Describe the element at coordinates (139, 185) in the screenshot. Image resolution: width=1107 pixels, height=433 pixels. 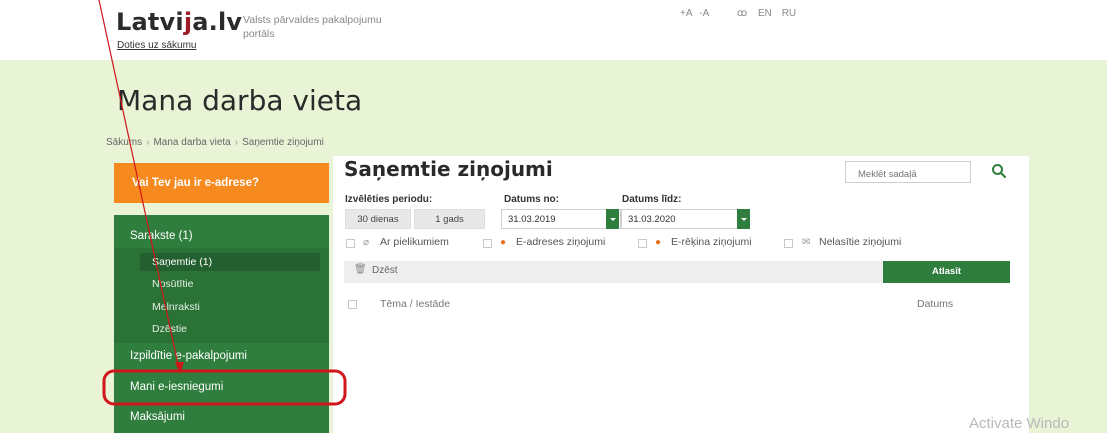
I see `annotation-arrow-line` at that location.